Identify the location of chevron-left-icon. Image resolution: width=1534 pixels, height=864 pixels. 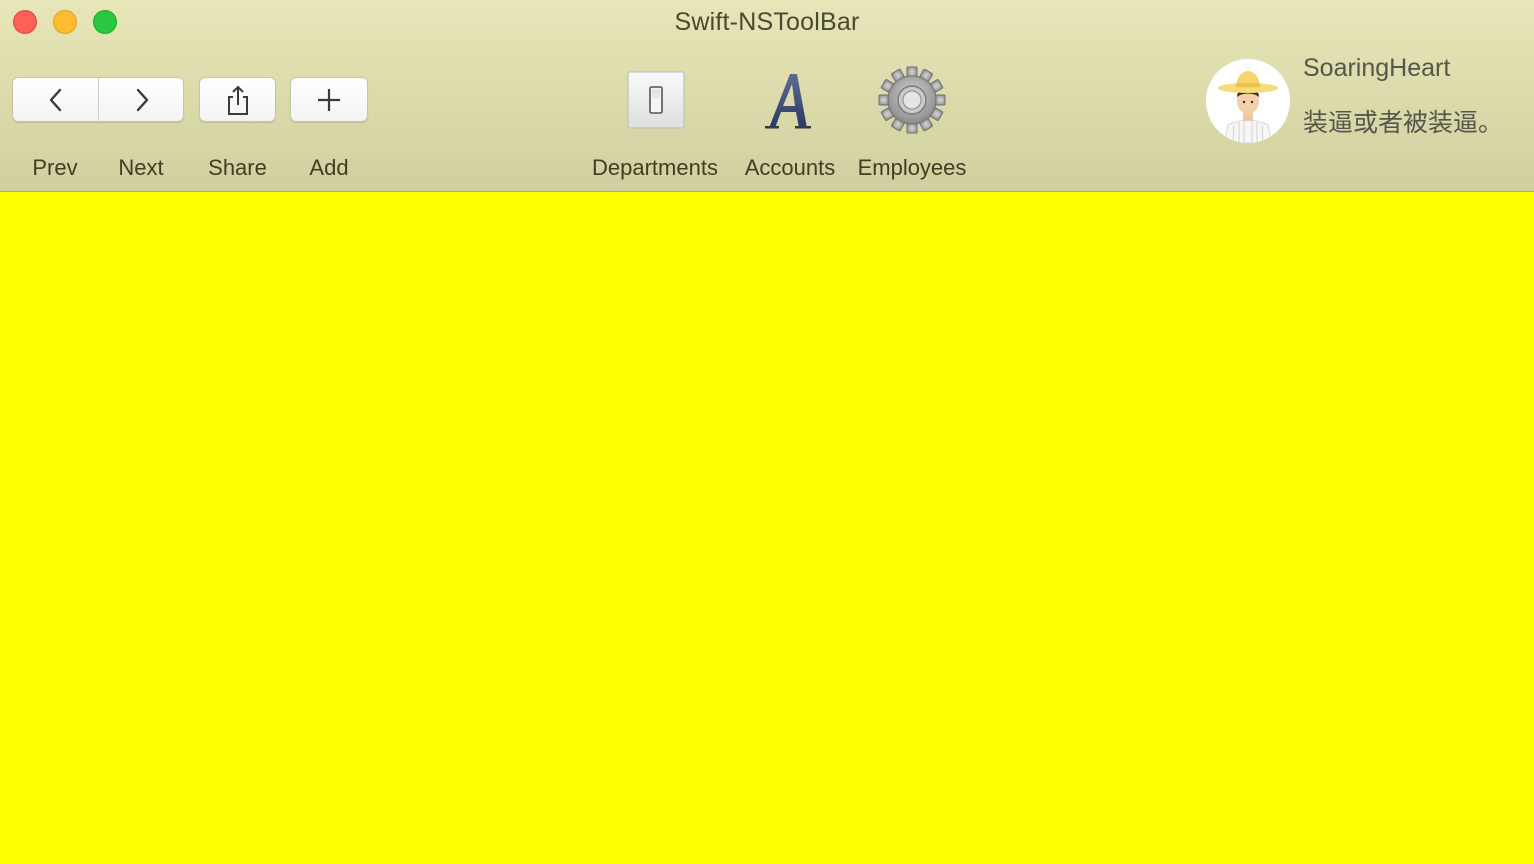
(55, 99).